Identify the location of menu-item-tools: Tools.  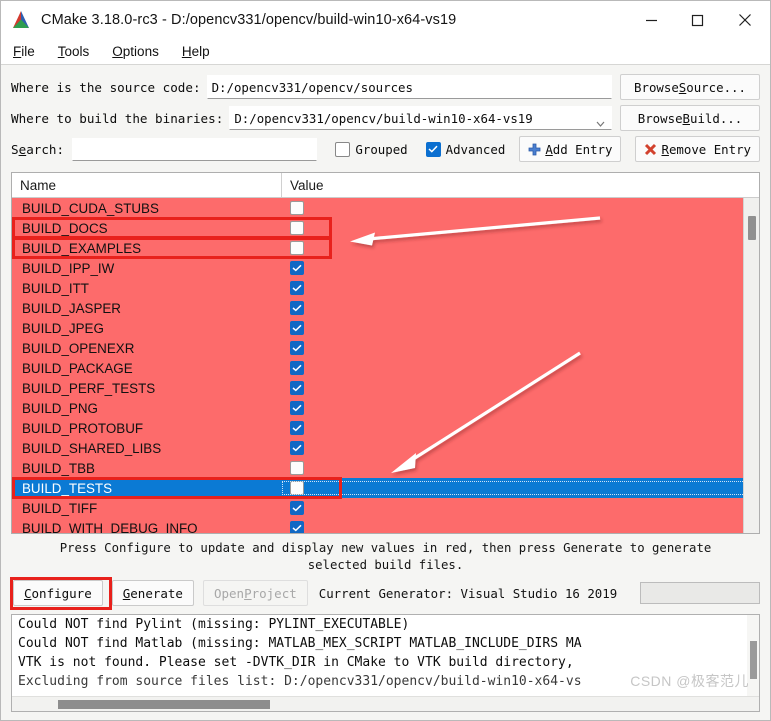
(74, 51).